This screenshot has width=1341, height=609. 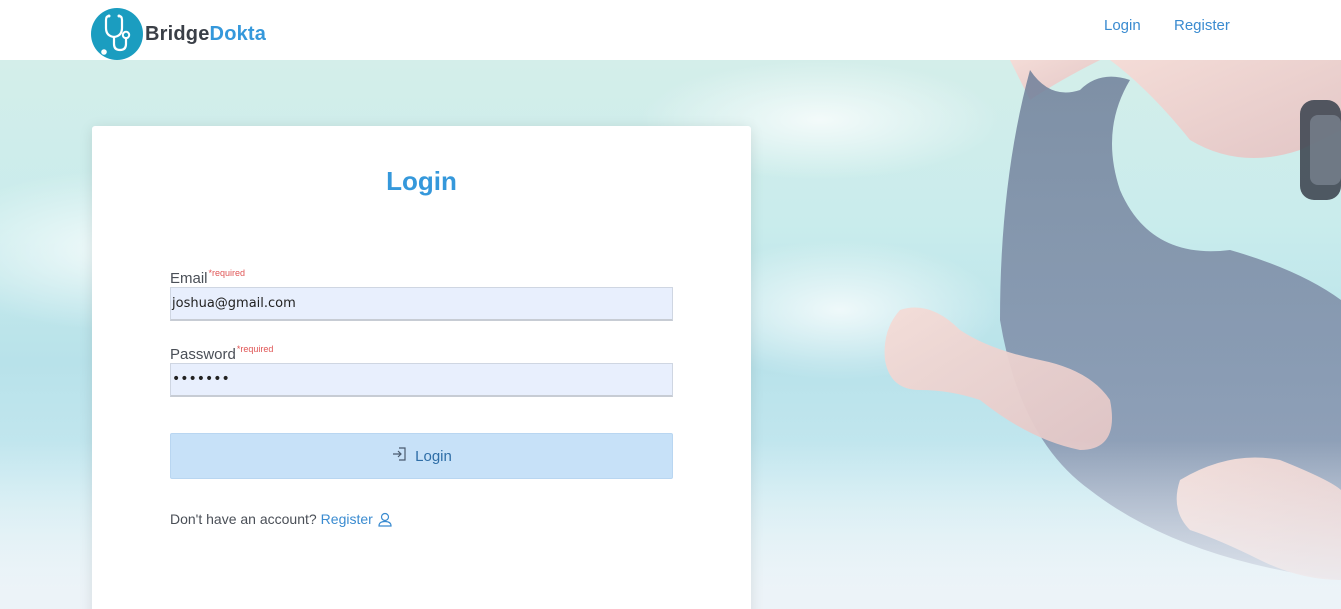 I want to click on nav-login-link: Login, so click(x=1122, y=25).